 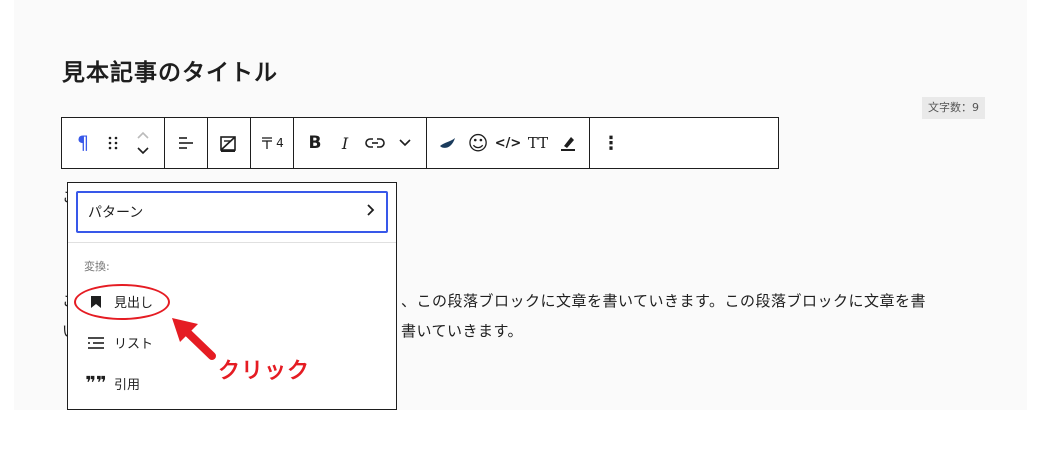 I want to click on annotation-arrow-icon, so click(x=194, y=339).